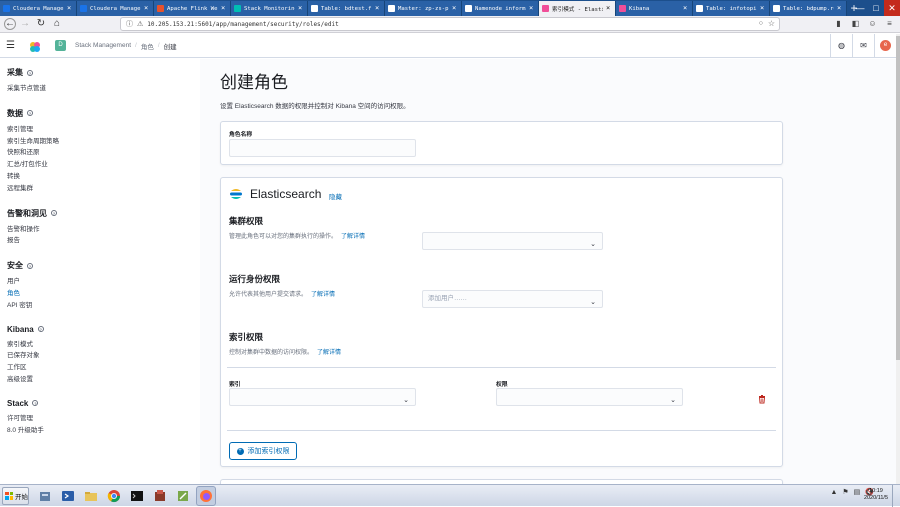 This screenshot has height=507, width=900. Describe the element at coordinates (103, 294) in the screenshot. I see `sidebar-item: 角色` at that location.